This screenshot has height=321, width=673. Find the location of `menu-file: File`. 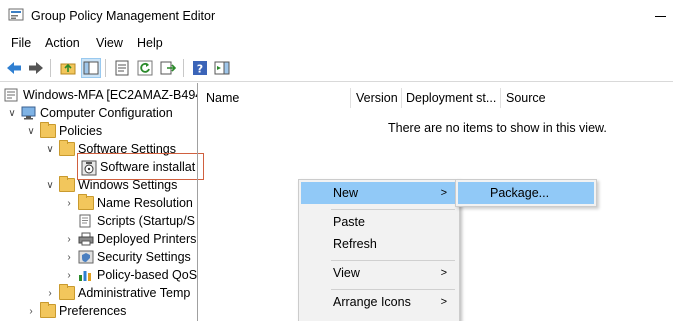

menu-file: File is located at coordinates (21, 43).